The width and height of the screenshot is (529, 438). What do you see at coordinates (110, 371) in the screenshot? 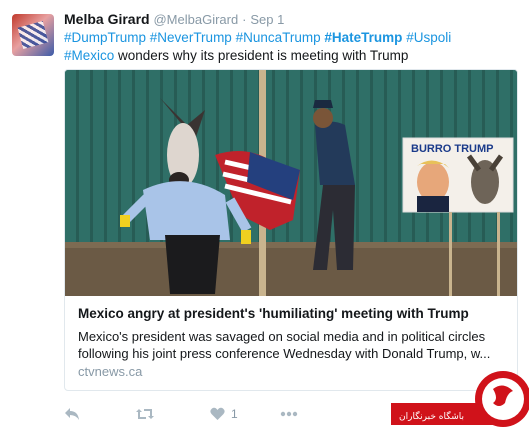
I see `card-domain: ctvnews.ca` at bounding box center [110, 371].